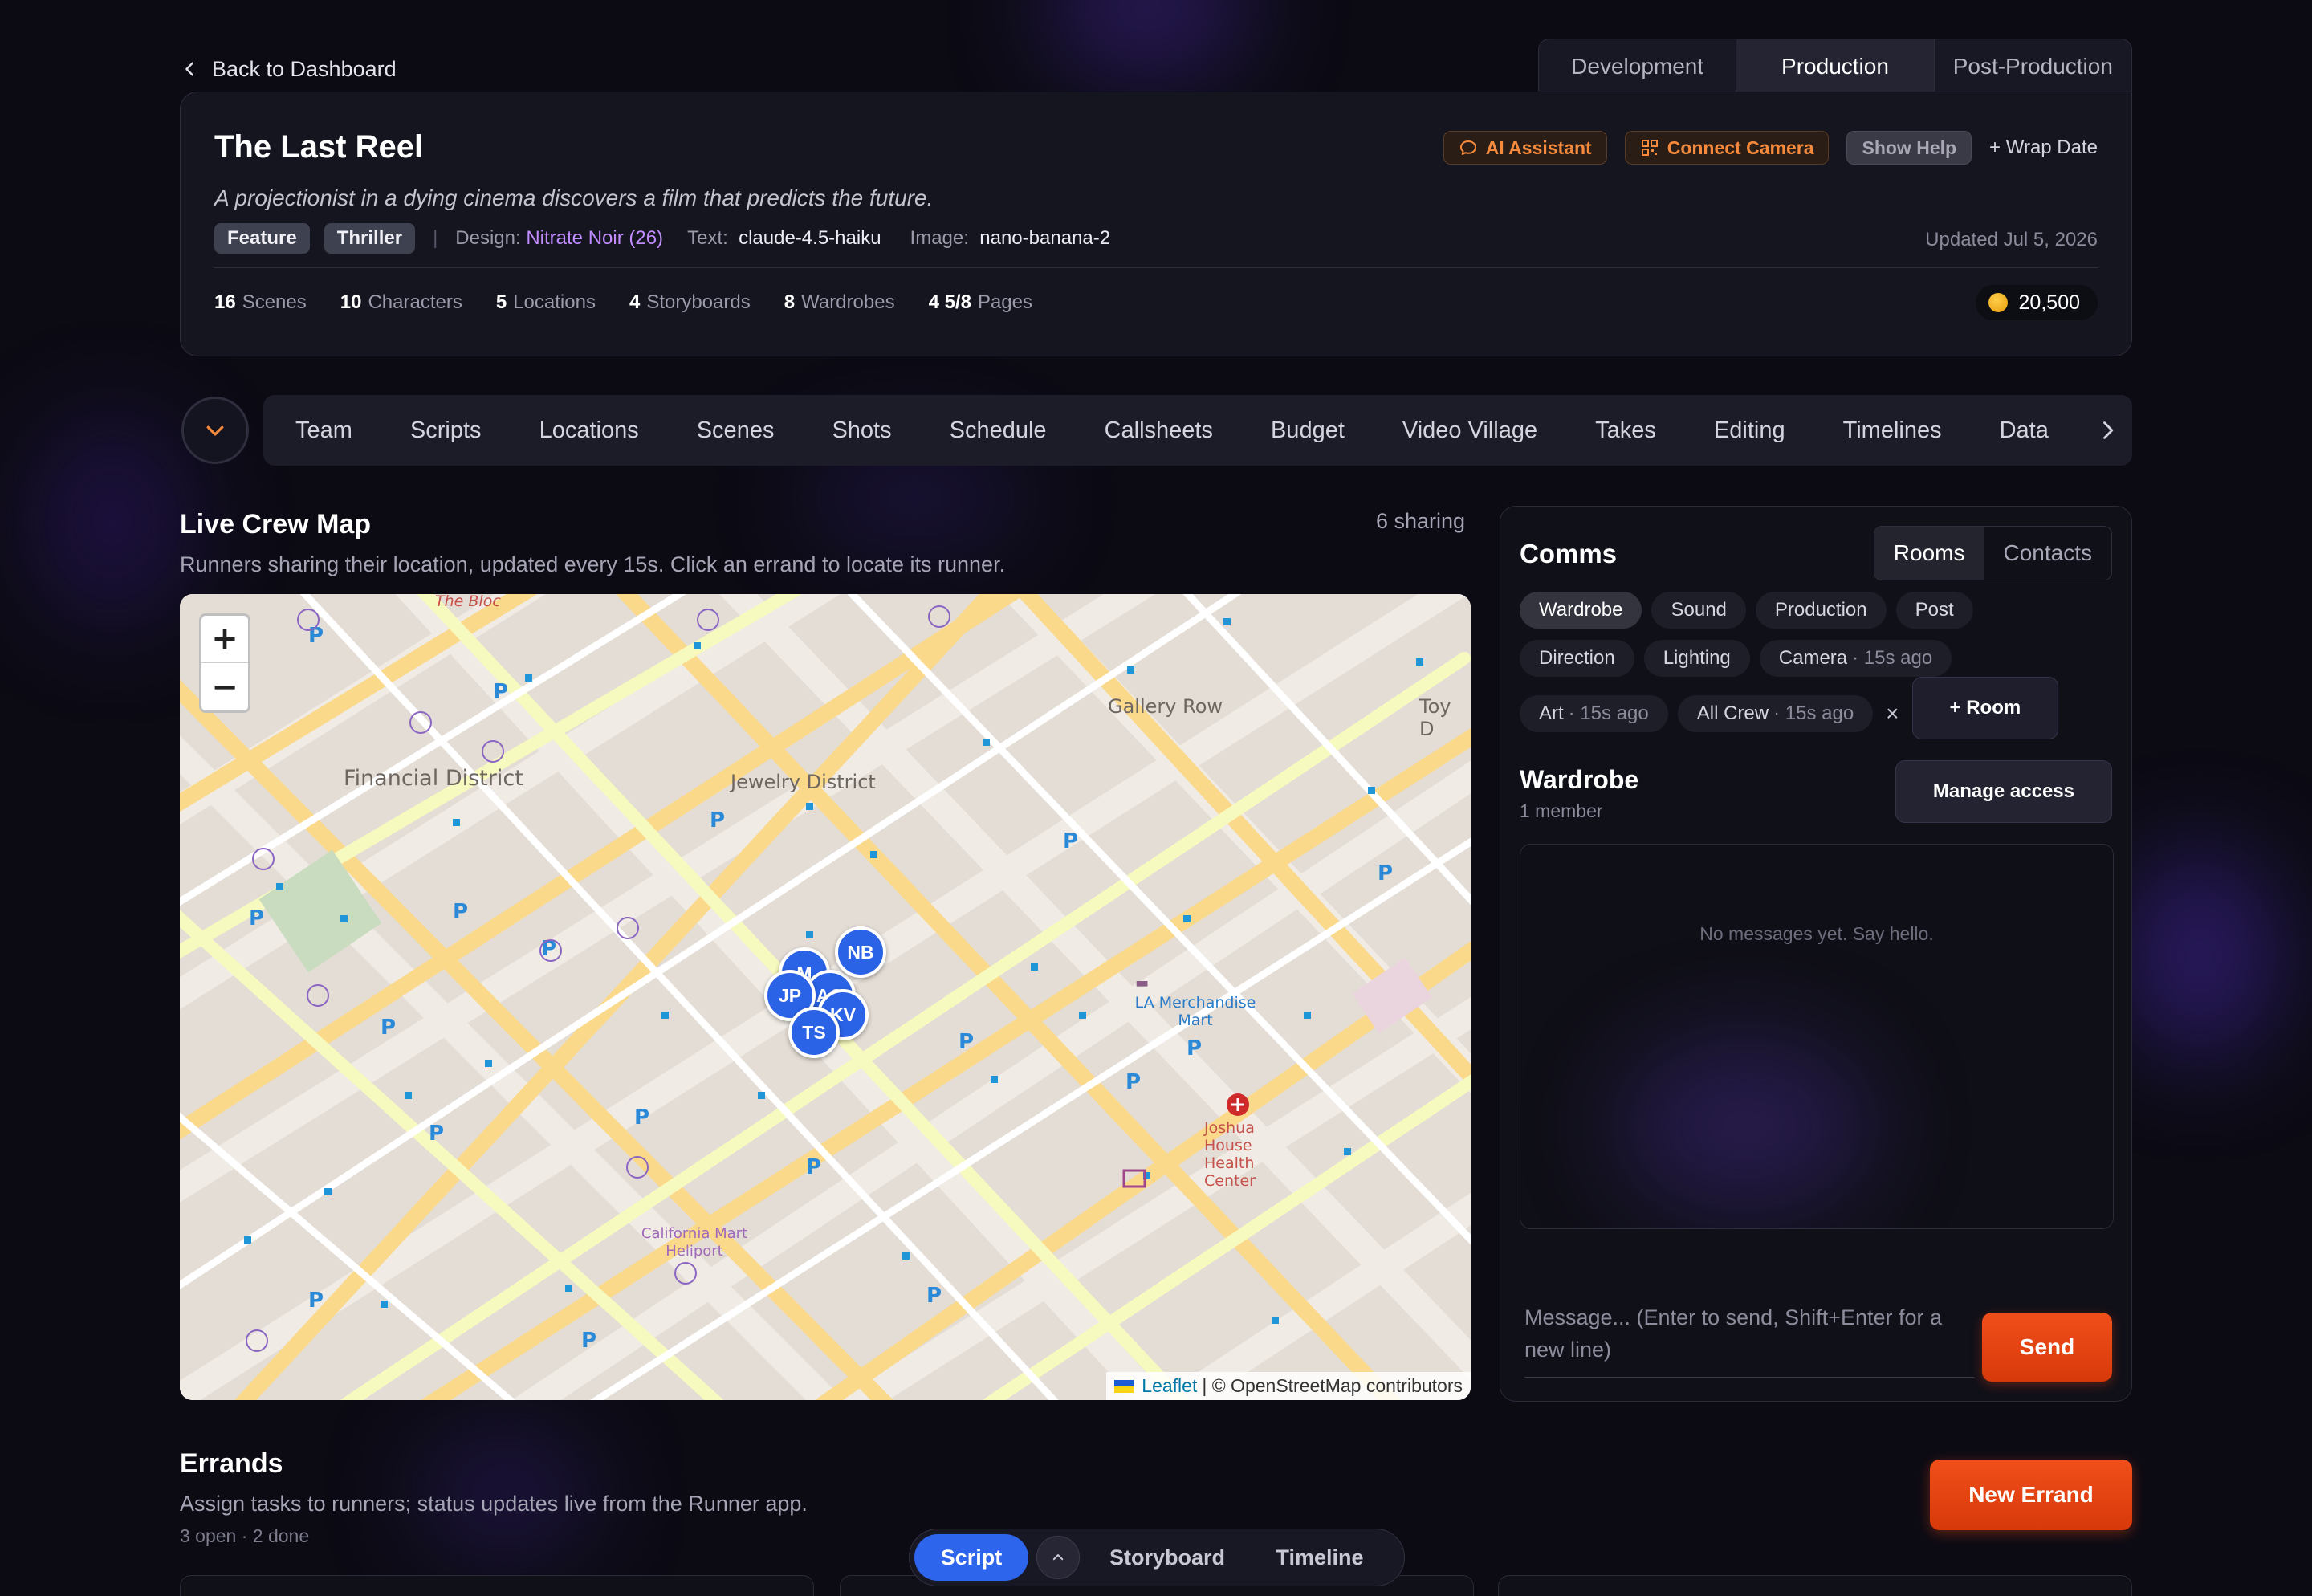  What do you see at coordinates (1167, 1558) in the screenshot?
I see `view-storyboard: Storyboard` at bounding box center [1167, 1558].